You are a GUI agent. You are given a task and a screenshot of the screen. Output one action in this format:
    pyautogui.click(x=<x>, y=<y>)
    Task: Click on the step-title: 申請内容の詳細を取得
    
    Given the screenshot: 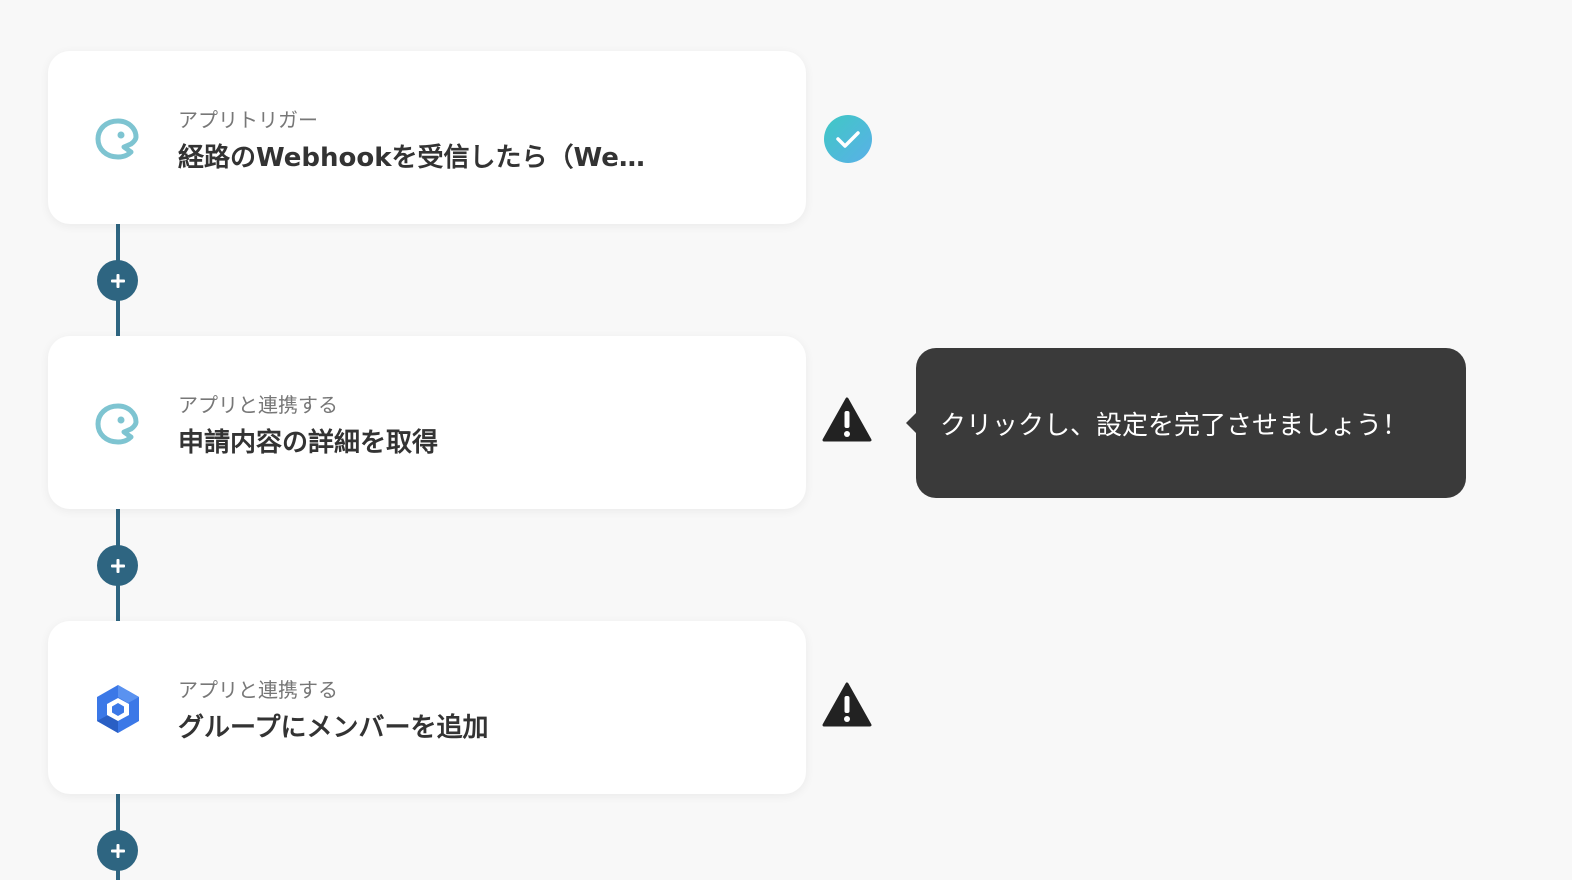 What is the action you would take?
    pyautogui.click(x=308, y=443)
    